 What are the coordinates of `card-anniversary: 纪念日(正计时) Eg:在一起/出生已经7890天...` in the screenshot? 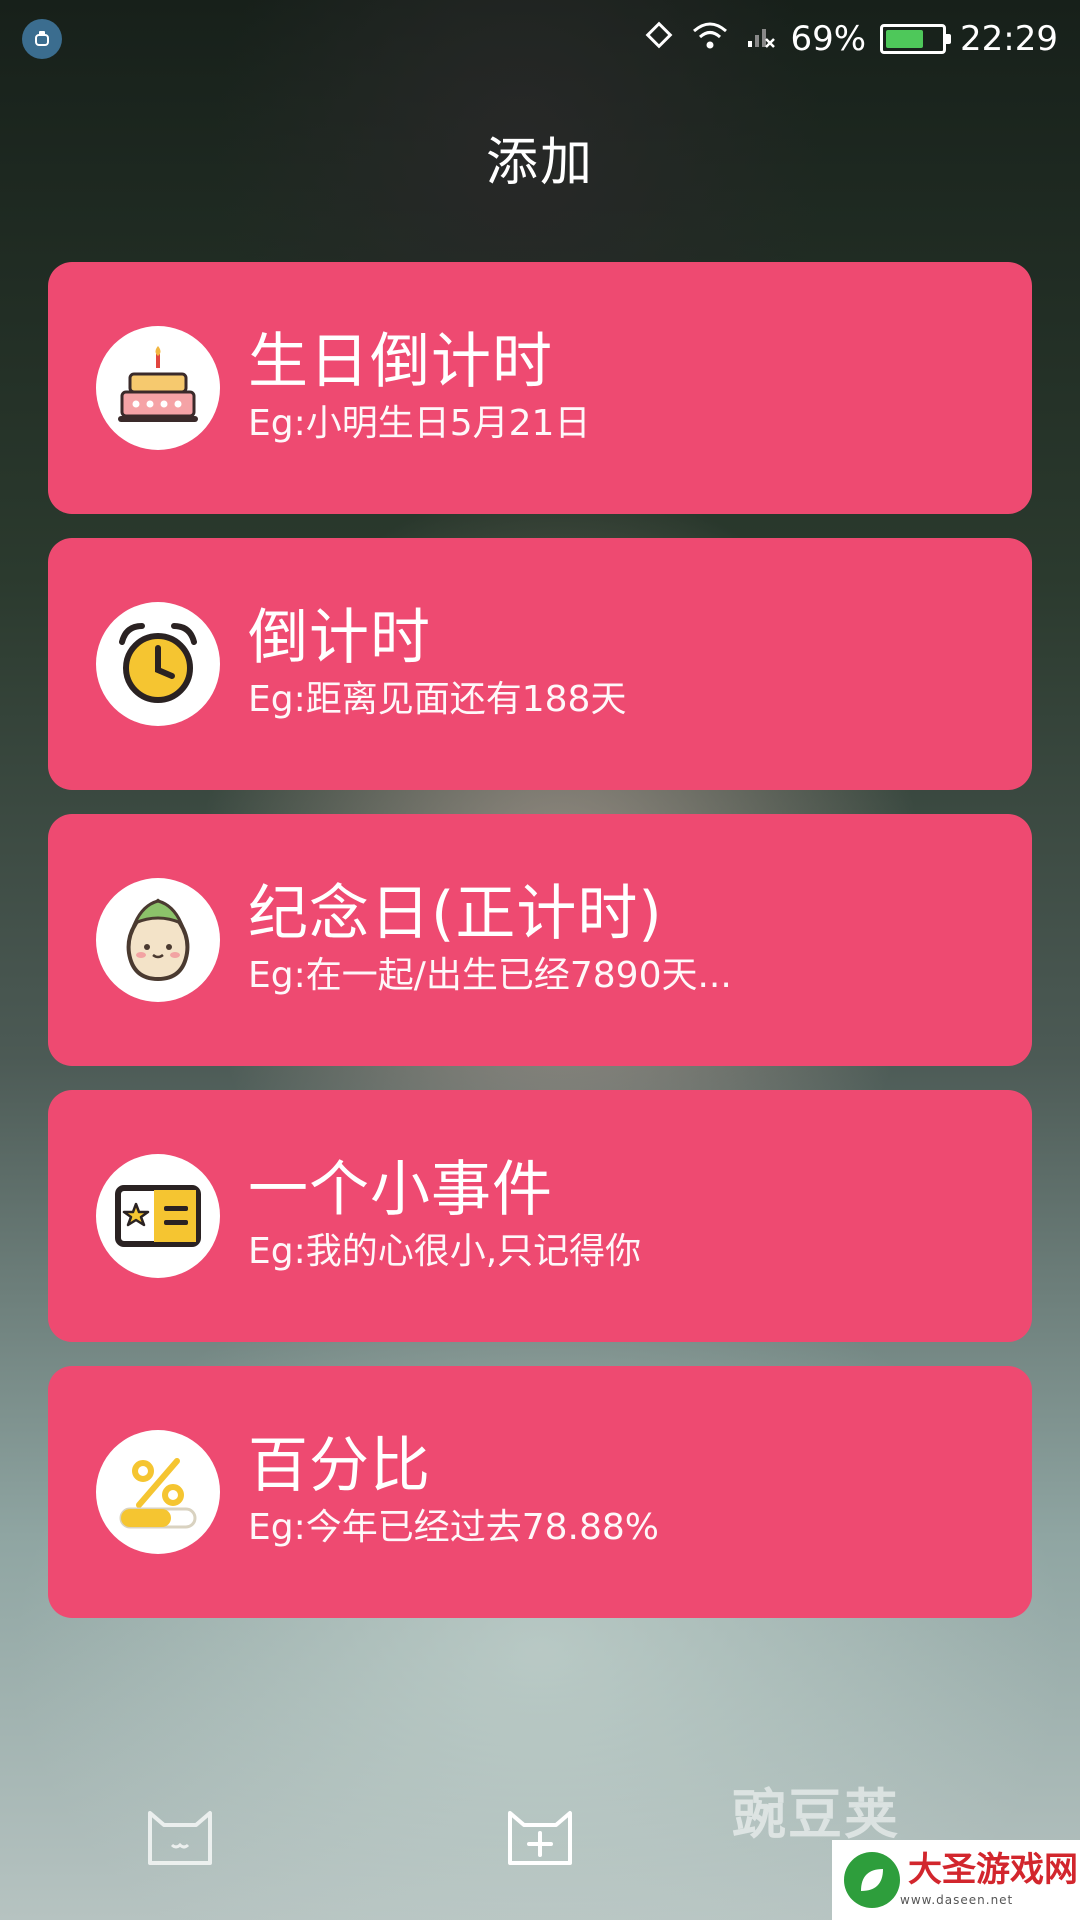 It's located at (540, 940).